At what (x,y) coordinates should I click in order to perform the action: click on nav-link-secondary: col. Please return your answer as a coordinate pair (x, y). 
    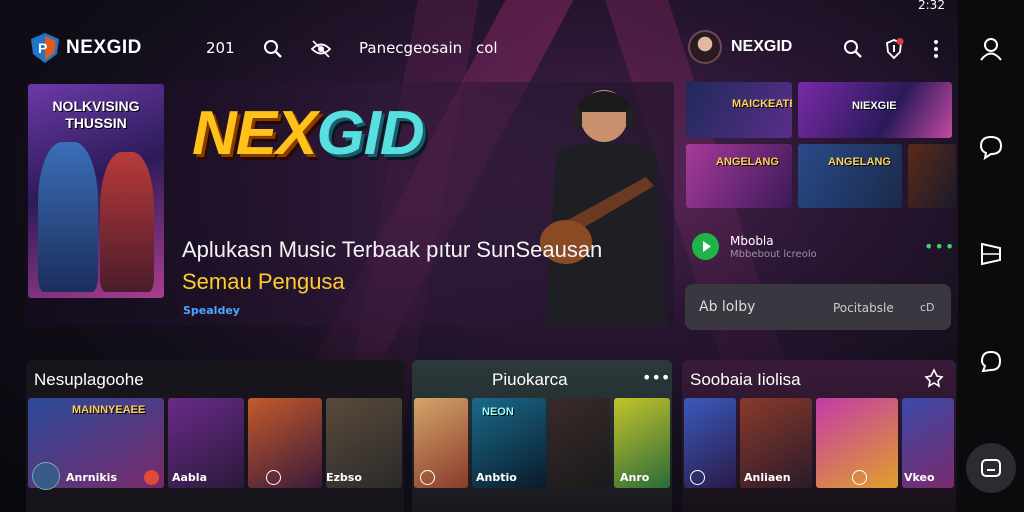
    Looking at the image, I should click on (487, 48).